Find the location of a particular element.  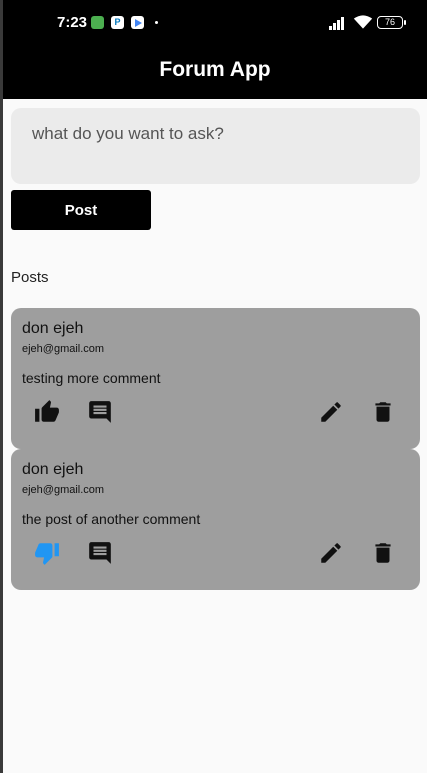

post-body: the post of another comment is located at coordinates (111, 519).